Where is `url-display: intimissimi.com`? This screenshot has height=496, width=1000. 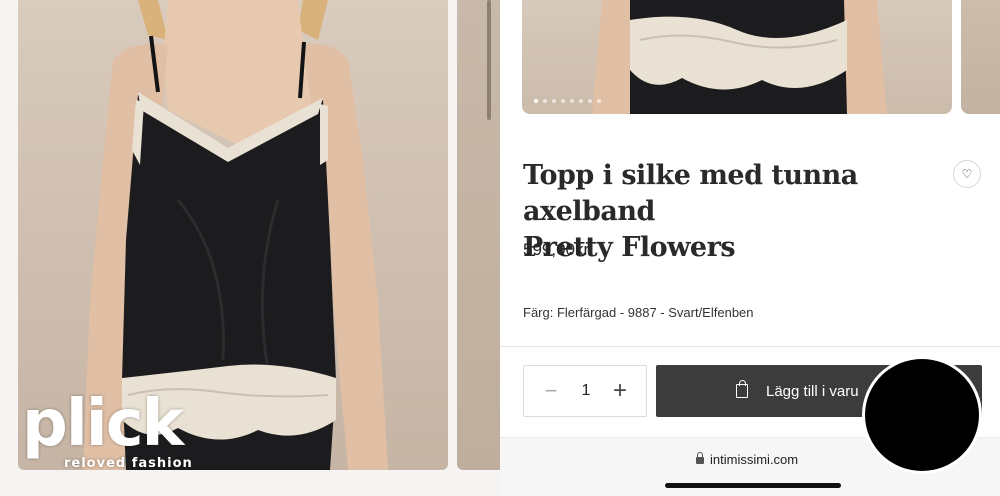 url-display: intimissimi.com is located at coordinates (747, 459).